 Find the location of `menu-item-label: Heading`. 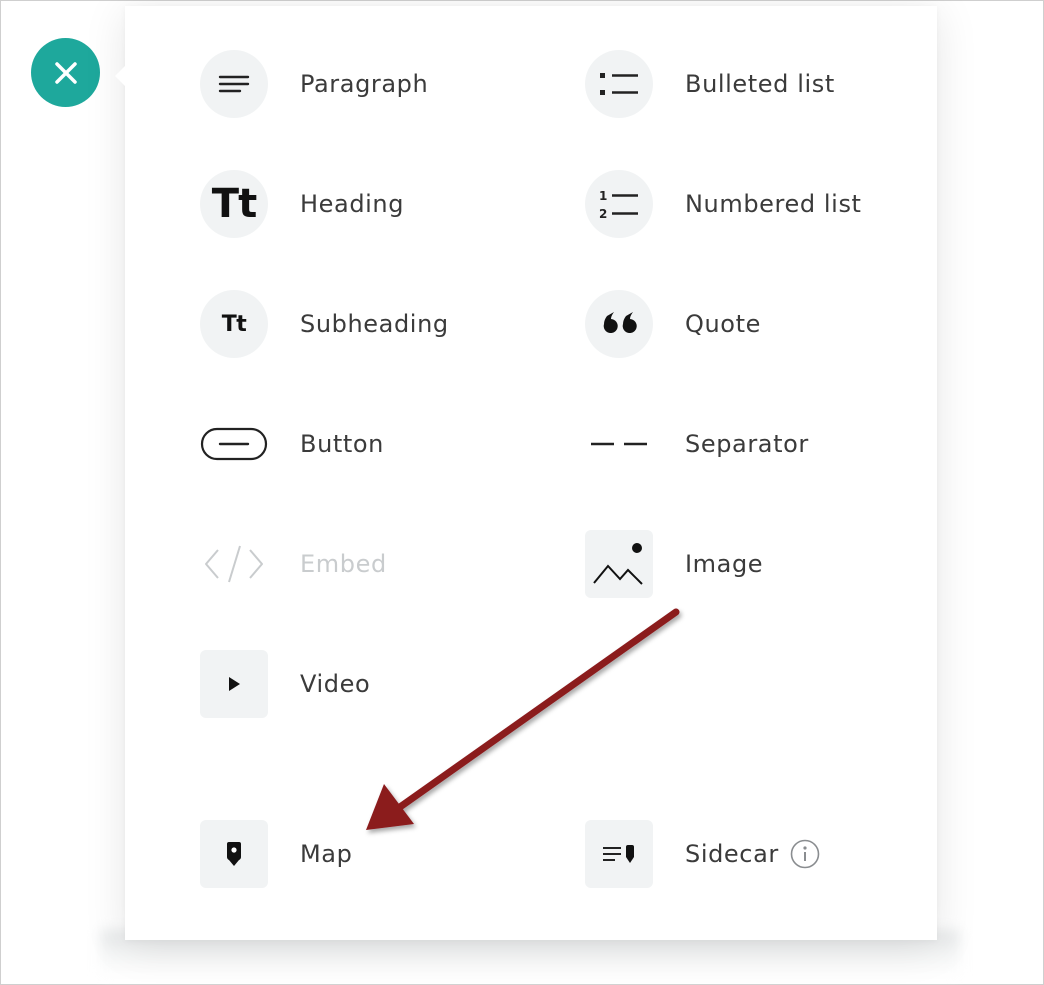

menu-item-label: Heading is located at coordinates (352, 204).